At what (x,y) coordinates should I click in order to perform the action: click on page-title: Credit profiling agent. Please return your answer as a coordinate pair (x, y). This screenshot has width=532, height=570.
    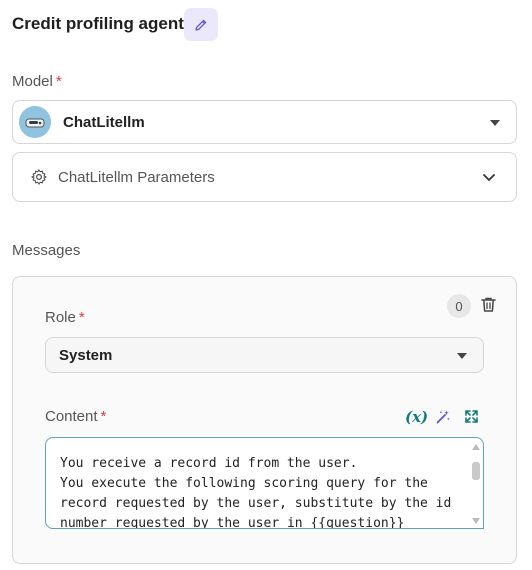
    Looking at the image, I should click on (98, 23).